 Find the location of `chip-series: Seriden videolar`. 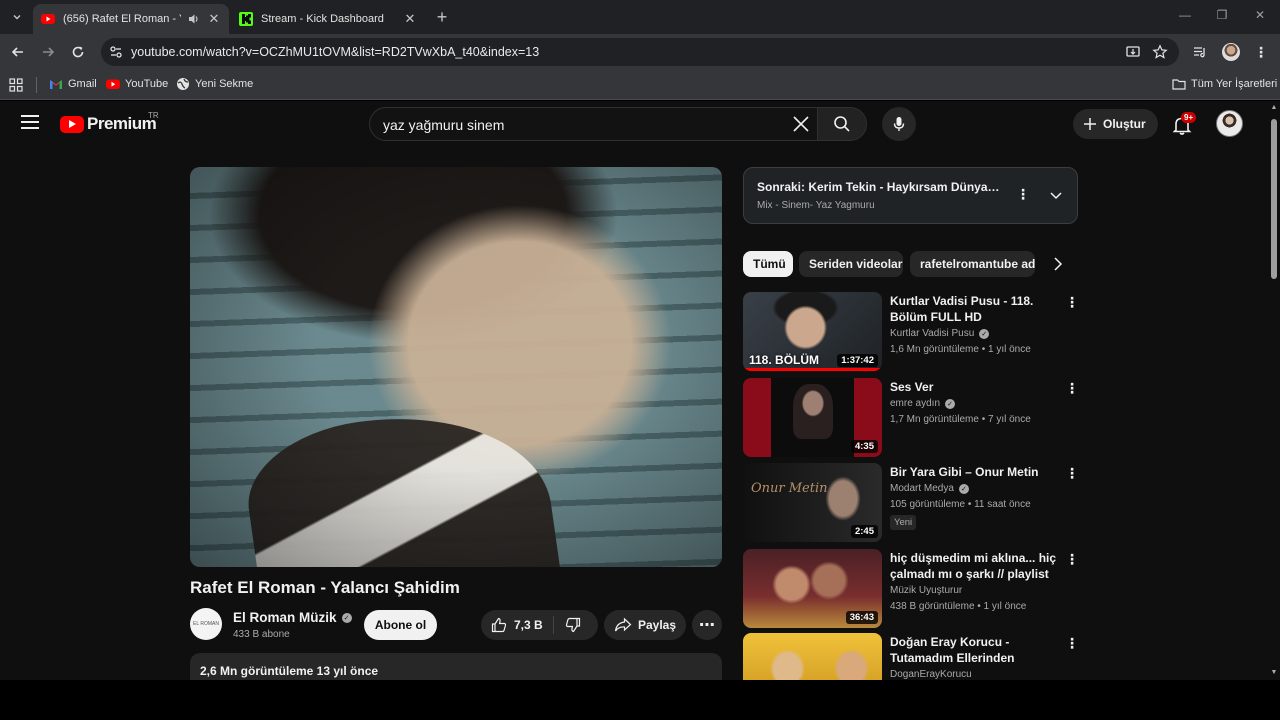

chip-series: Seriden videolar is located at coordinates (851, 264).